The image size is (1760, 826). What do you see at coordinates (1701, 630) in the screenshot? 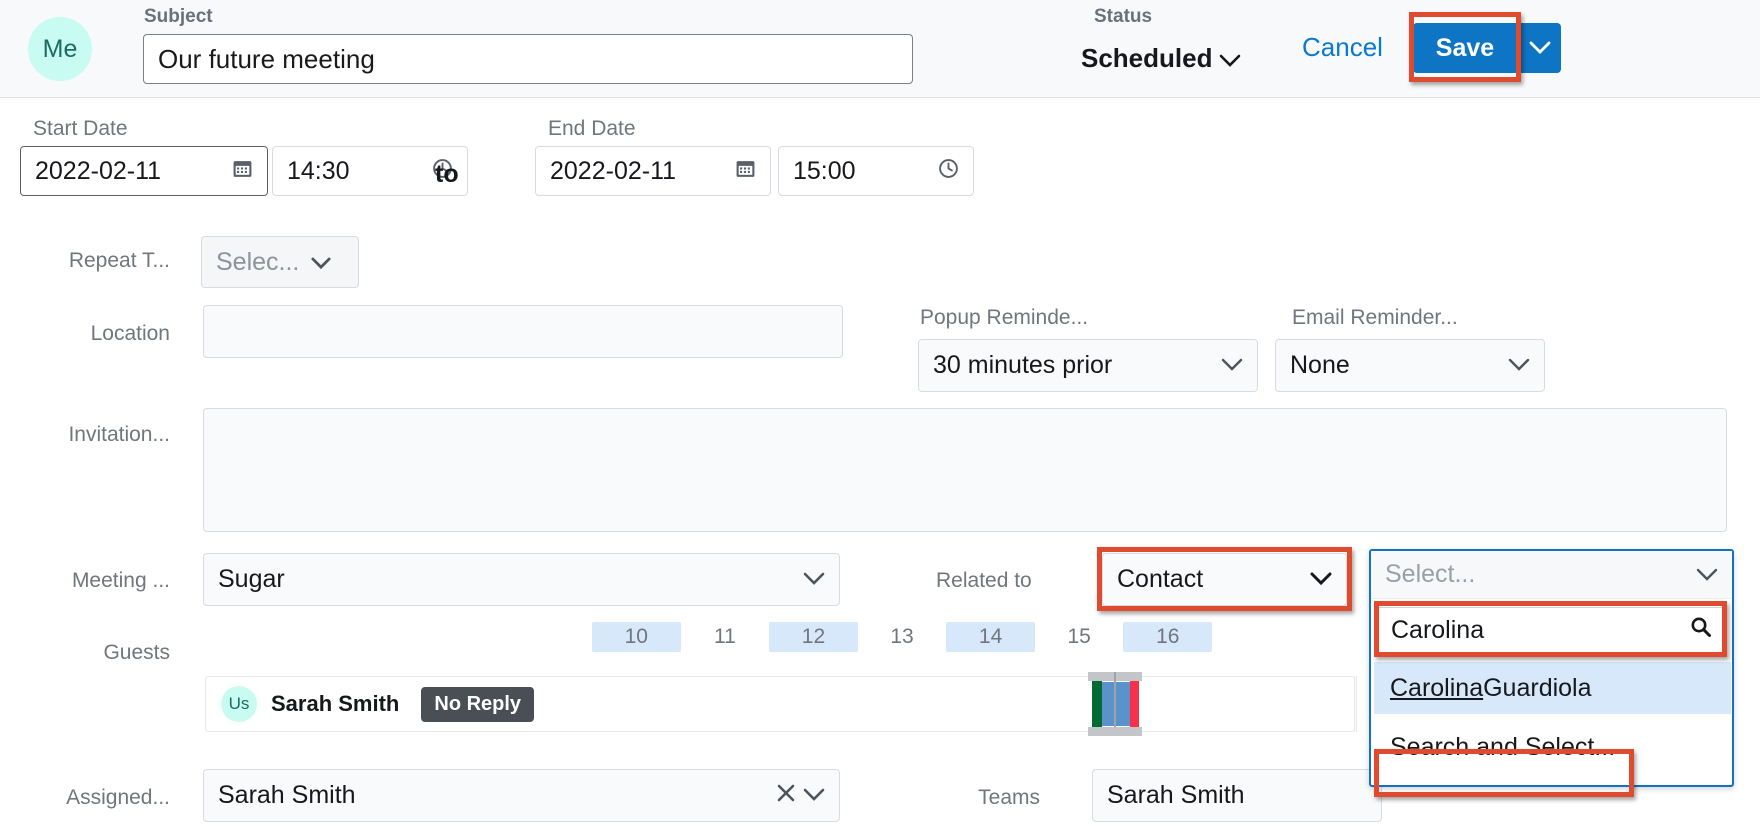
I see `search-icon` at bounding box center [1701, 630].